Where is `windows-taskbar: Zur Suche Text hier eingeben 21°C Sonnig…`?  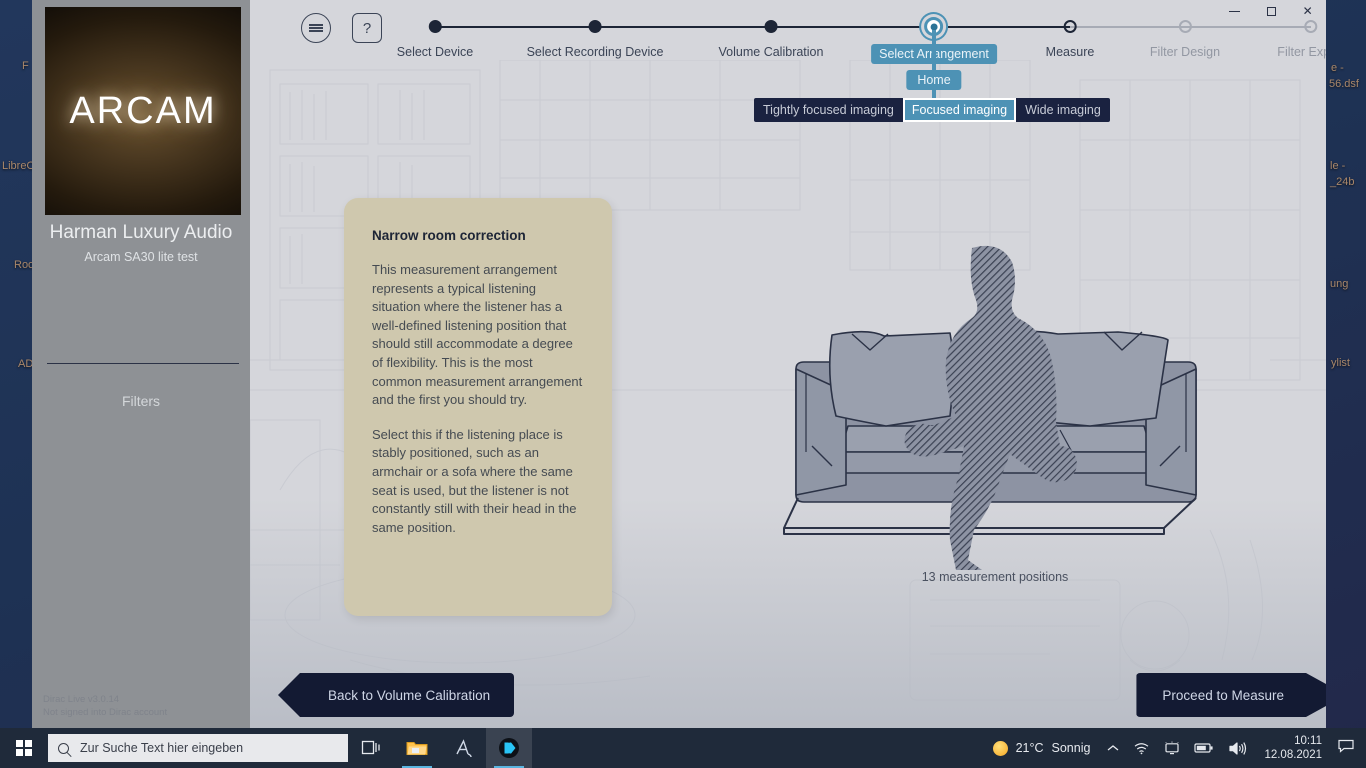
windows-taskbar: Zur Suche Text hier eingeben 21°C Sonnig… is located at coordinates (683, 748).